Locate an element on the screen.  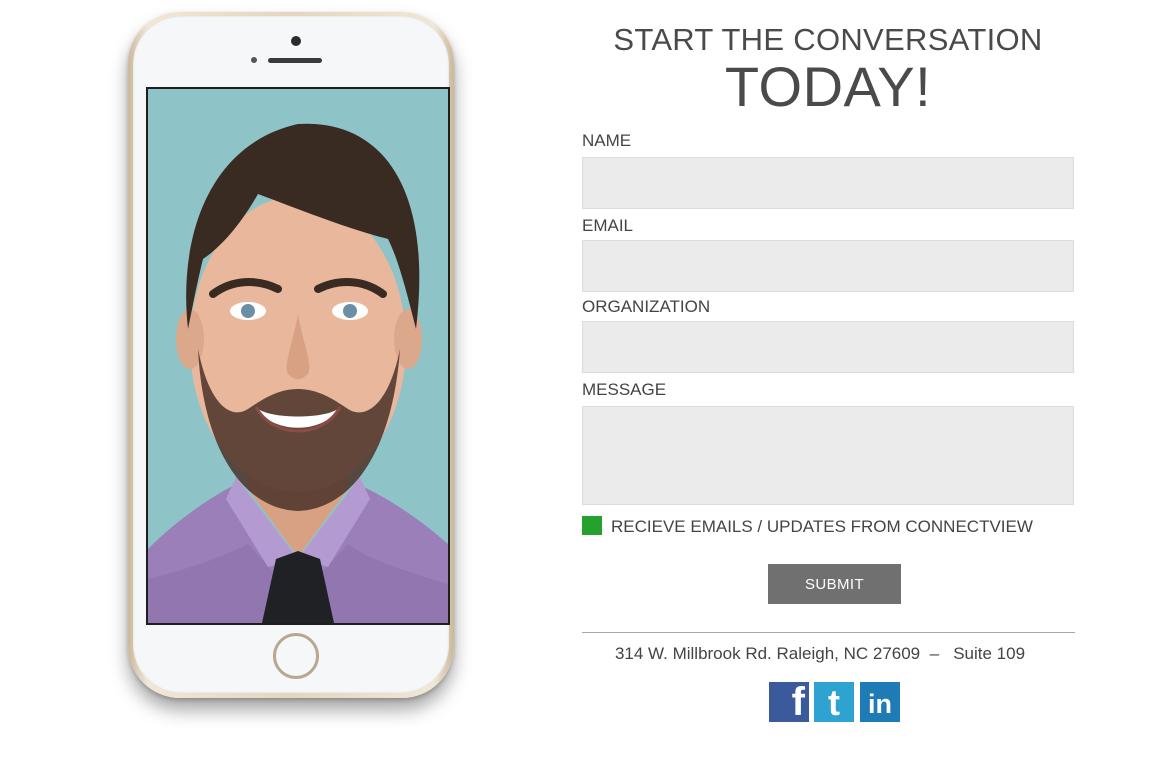
front-camera-icon is located at coordinates (296, 41).